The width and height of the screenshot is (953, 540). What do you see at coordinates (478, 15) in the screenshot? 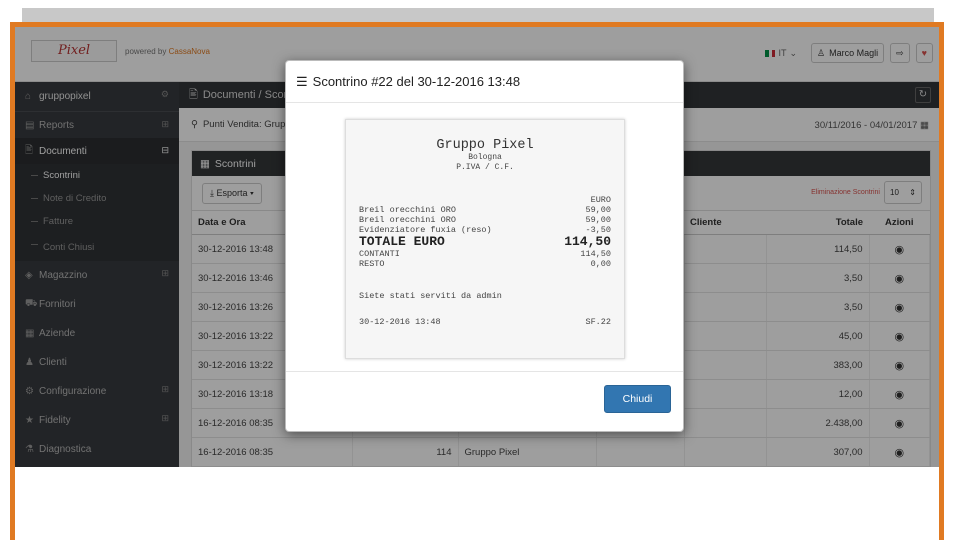
I see `top-gray-bar` at bounding box center [478, 15].